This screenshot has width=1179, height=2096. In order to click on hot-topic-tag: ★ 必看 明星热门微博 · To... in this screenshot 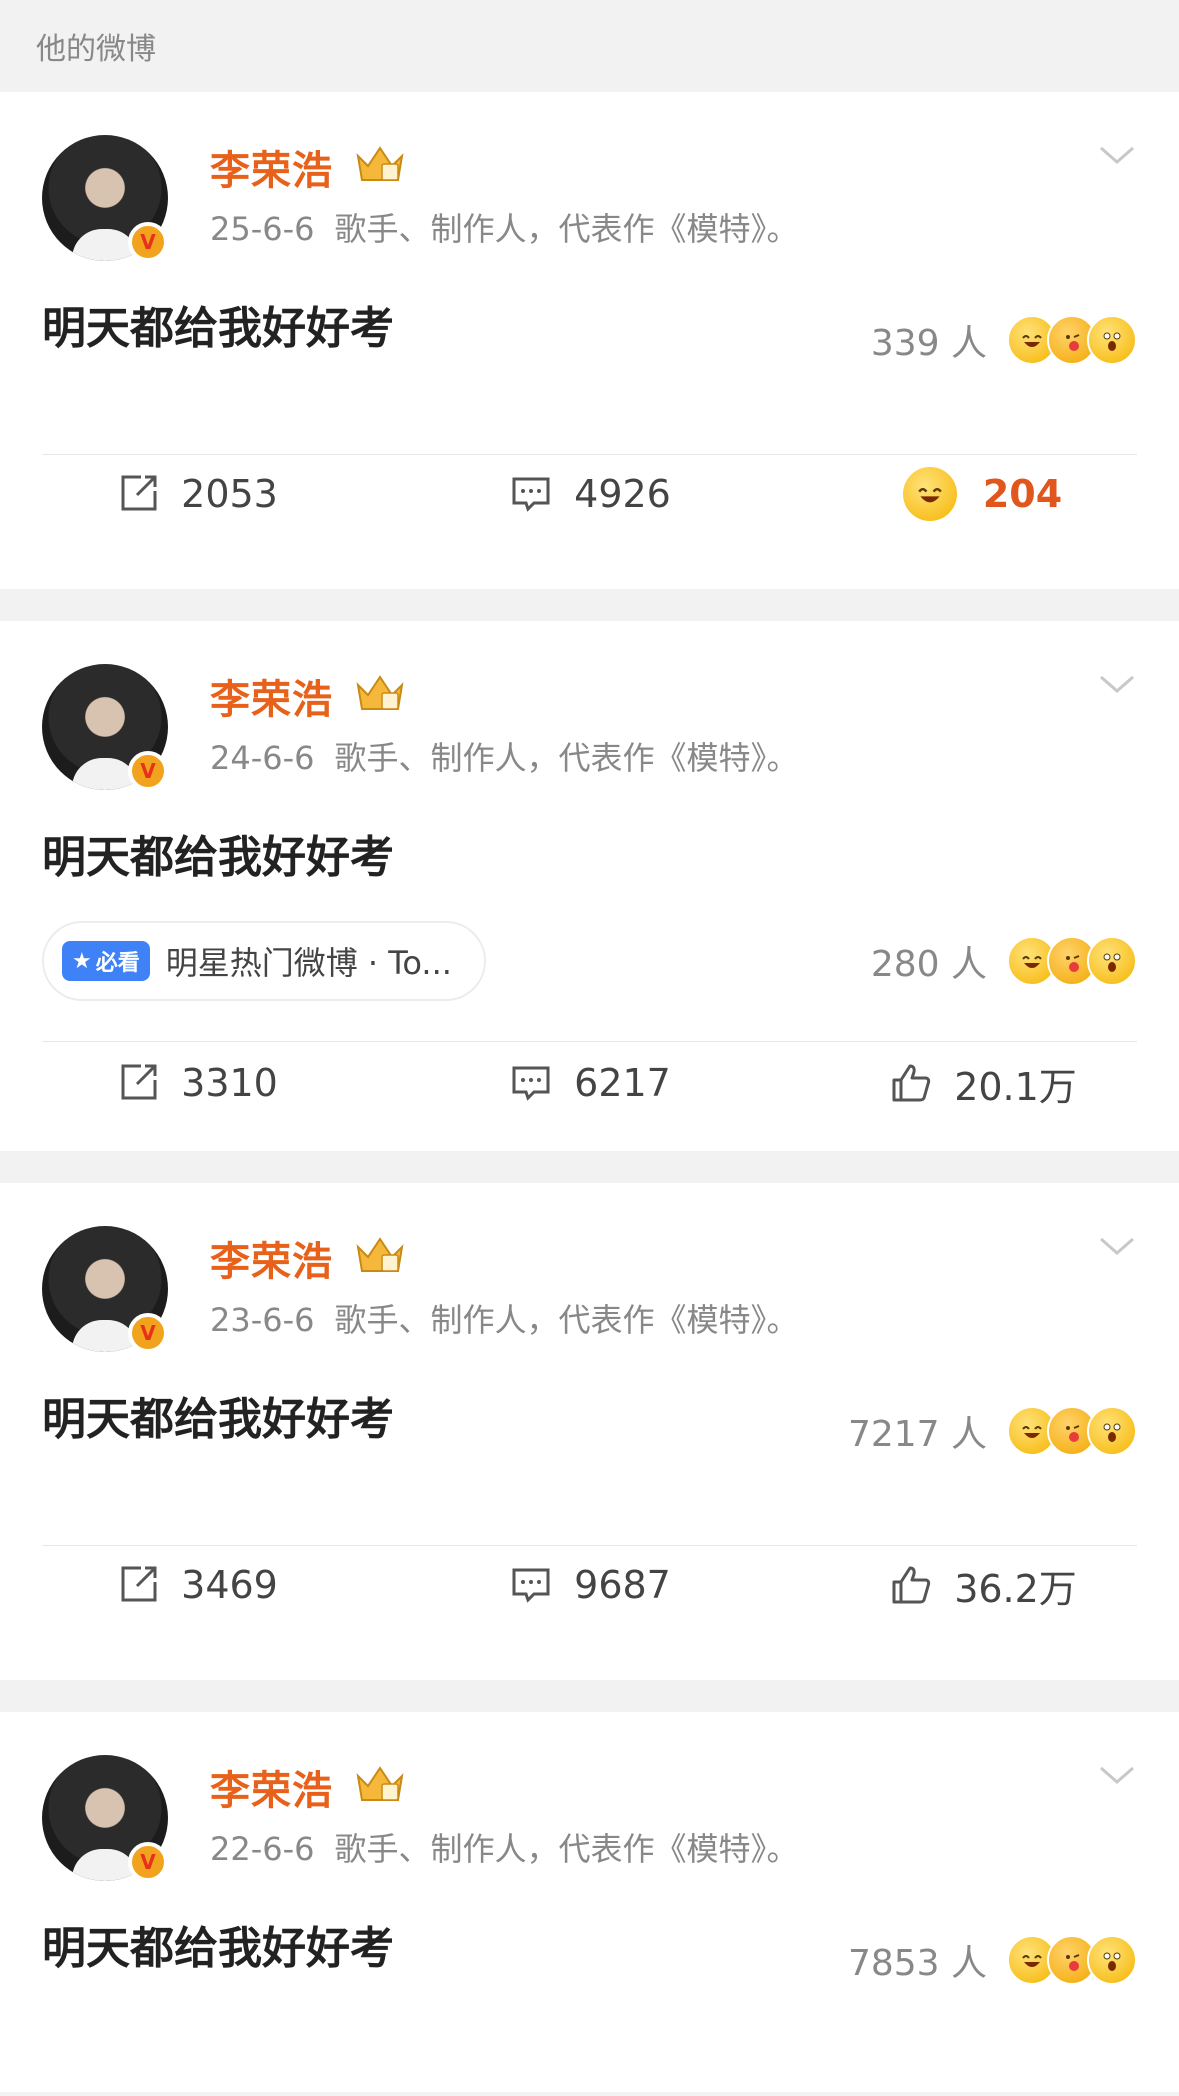, I will do `click(264, 961)`.